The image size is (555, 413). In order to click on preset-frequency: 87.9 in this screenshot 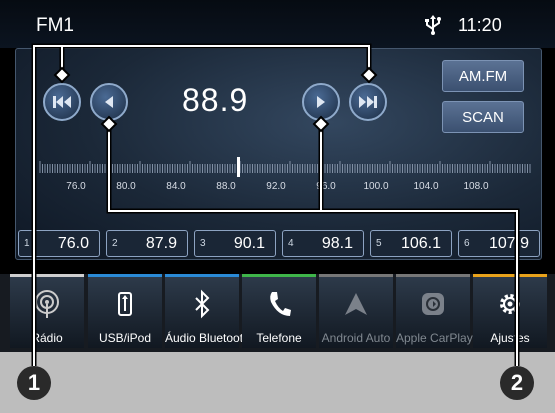, I will do `click(161, 243)`.